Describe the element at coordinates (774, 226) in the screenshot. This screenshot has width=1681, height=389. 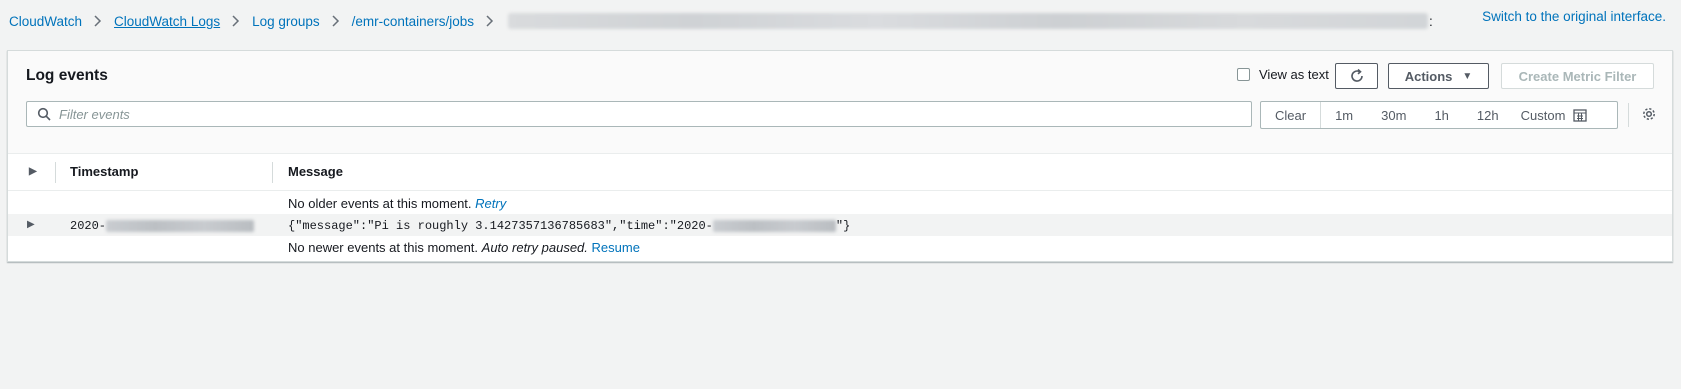
I see `redacted-time-value` at that location.